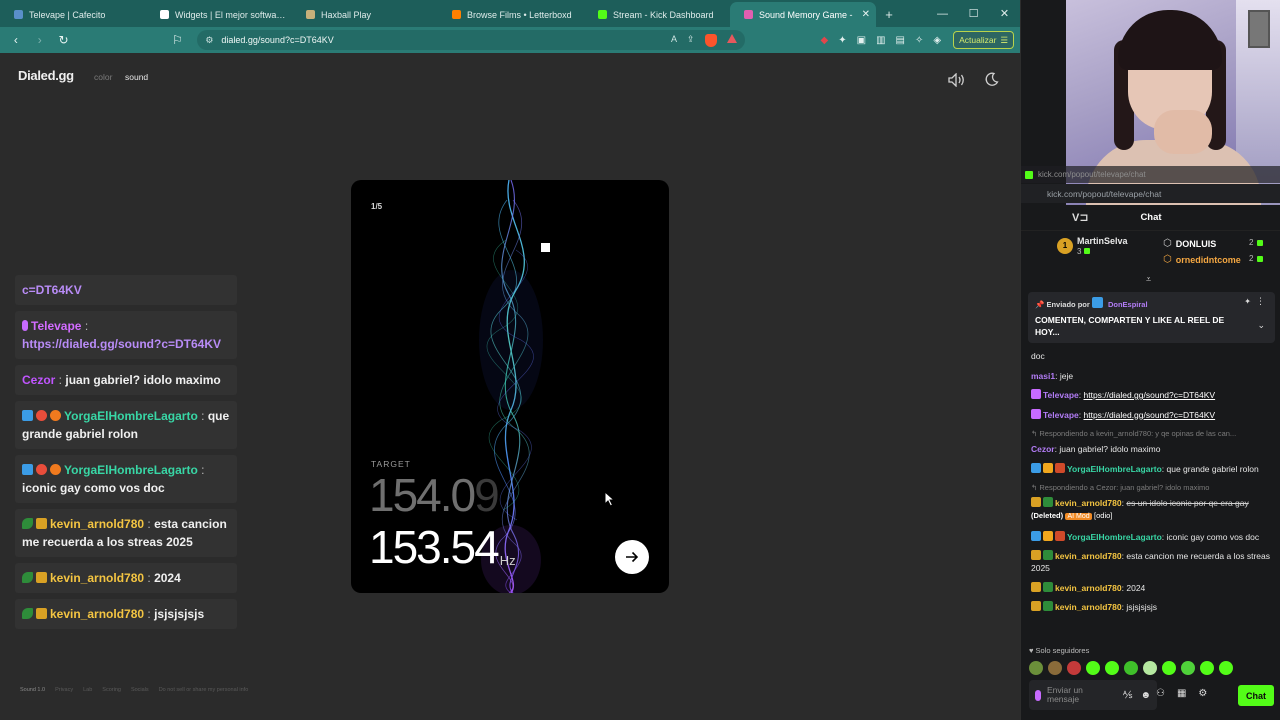  I want to click on close-window-icon: ✕, so click(1004, 13).